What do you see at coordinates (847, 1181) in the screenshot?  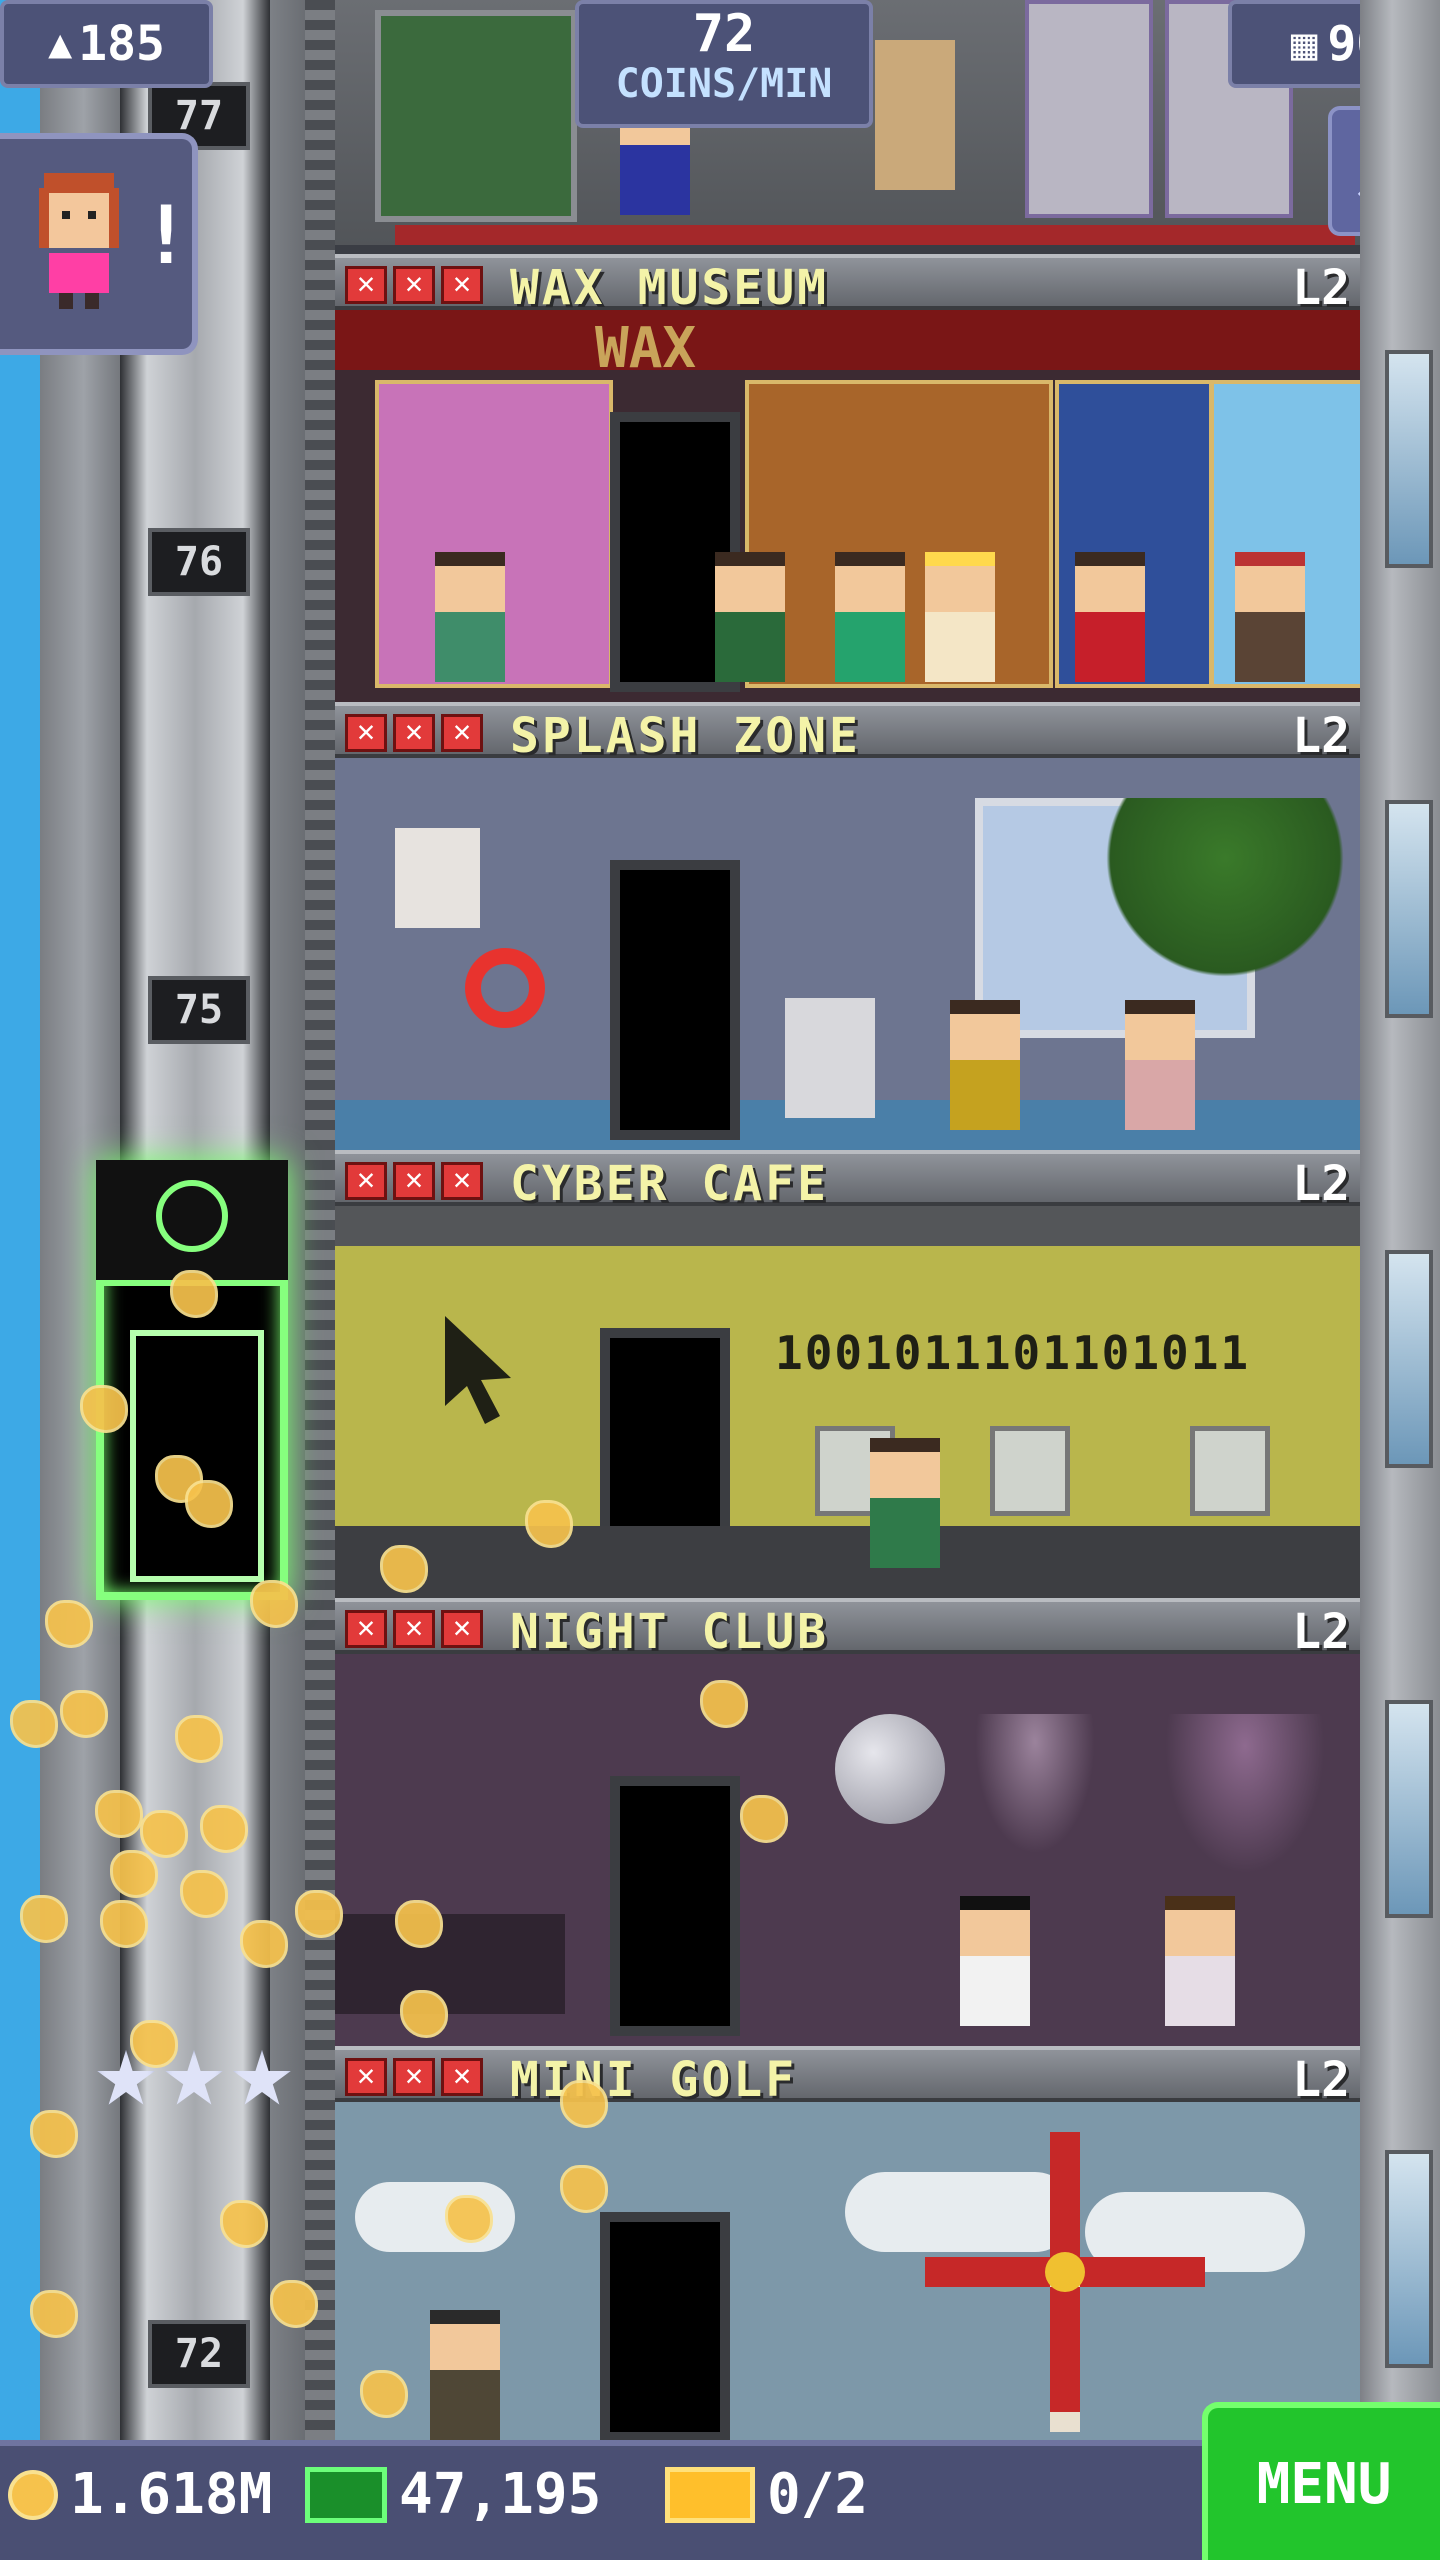 I see `floor-header: ✕ ✕ ✕ CYBER CAFE L2` at bounding box center [847, 1181].